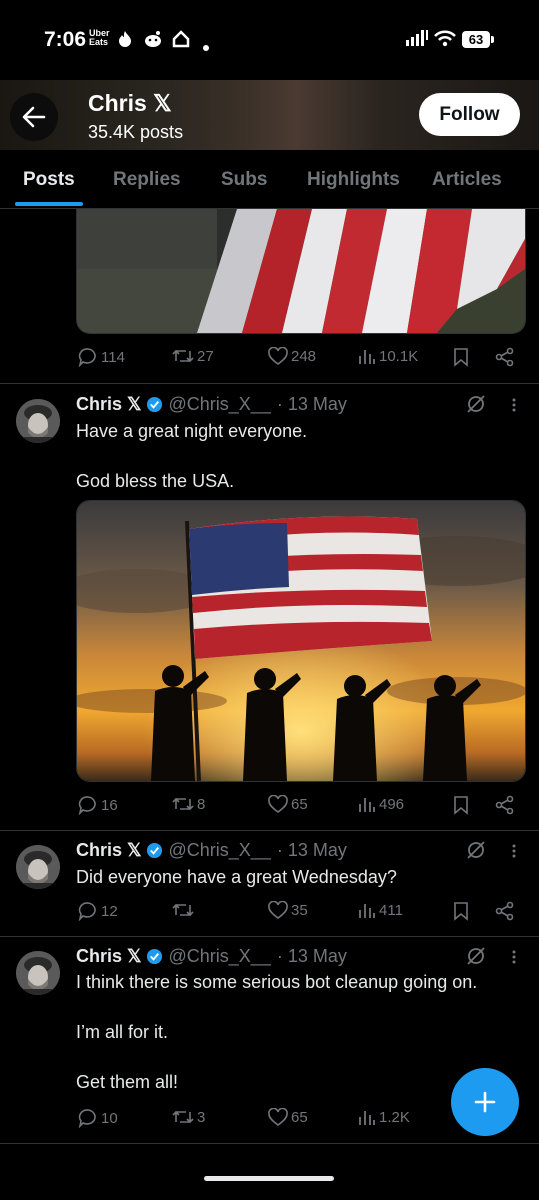  What do you see at coordinates (311, 850) in the screenshot?
I see `tweet-date: · 13 May` at bounding box center [311, 850].